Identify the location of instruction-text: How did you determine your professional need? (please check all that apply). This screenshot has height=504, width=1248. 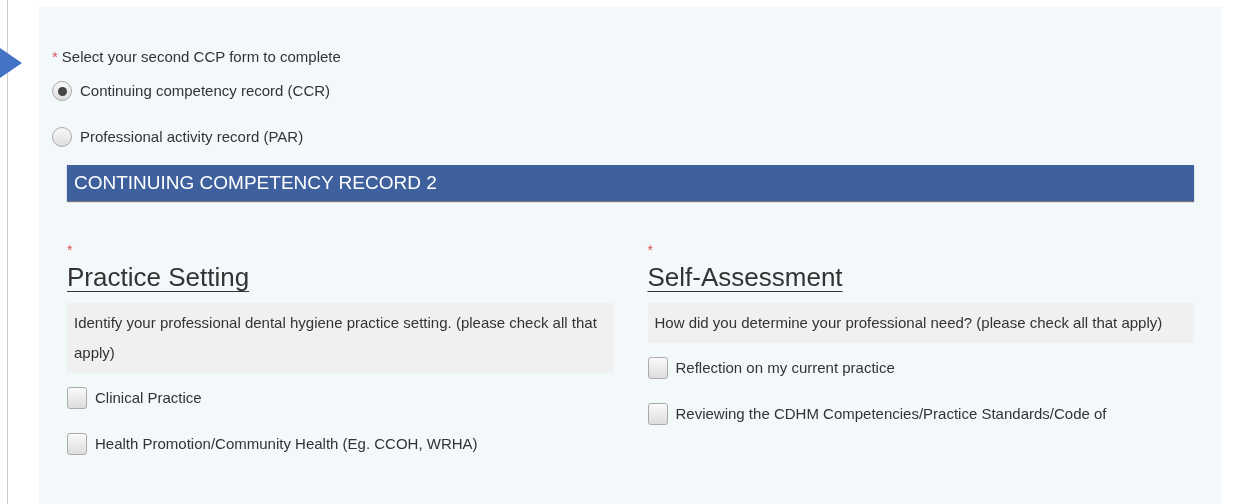
(920, 323).